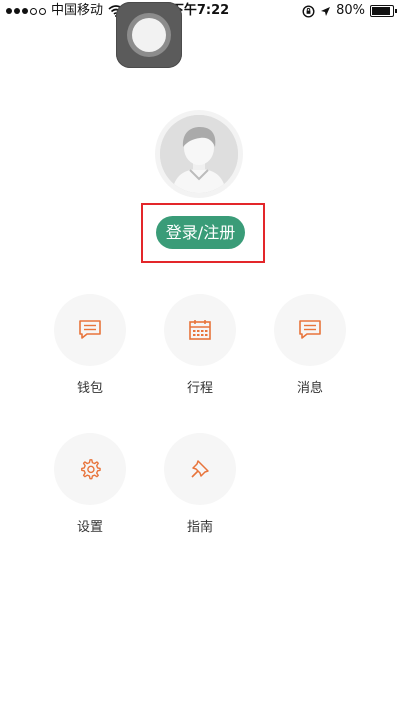 This screenshot has height=711, width=400. Describe the element at coordinates (199, 527) in the screenshot. I see `menu-item-label: 指南` at that location.